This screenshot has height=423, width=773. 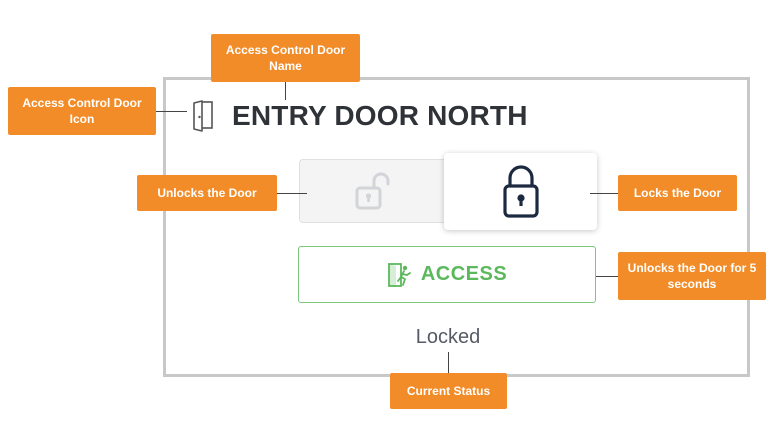 I want to click on lock-control, so click(x=449, y=192).